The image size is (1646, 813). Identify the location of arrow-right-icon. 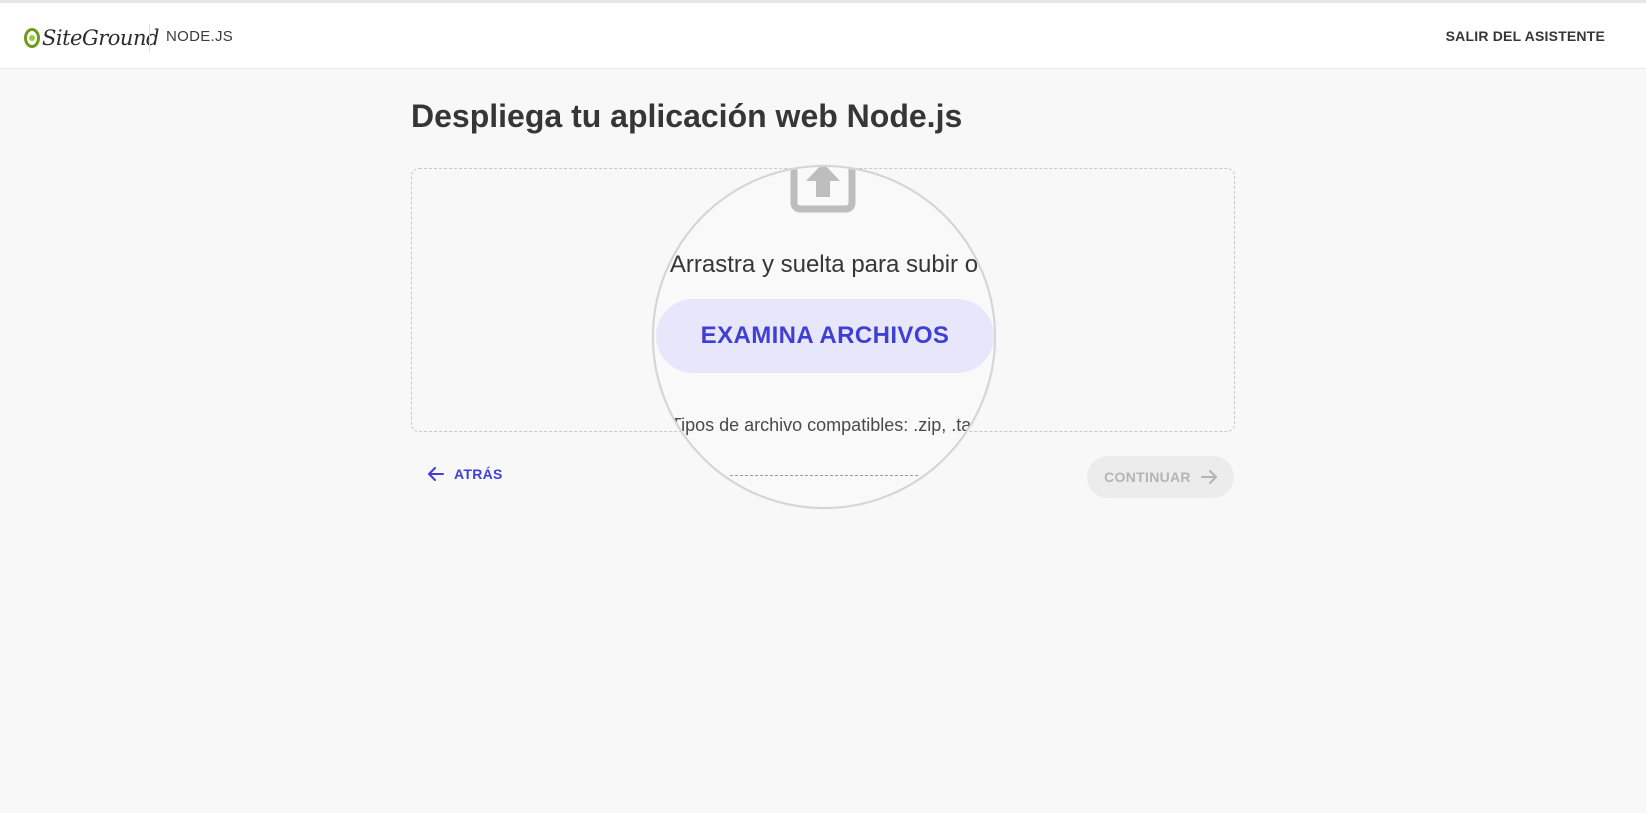
(1208, 477).